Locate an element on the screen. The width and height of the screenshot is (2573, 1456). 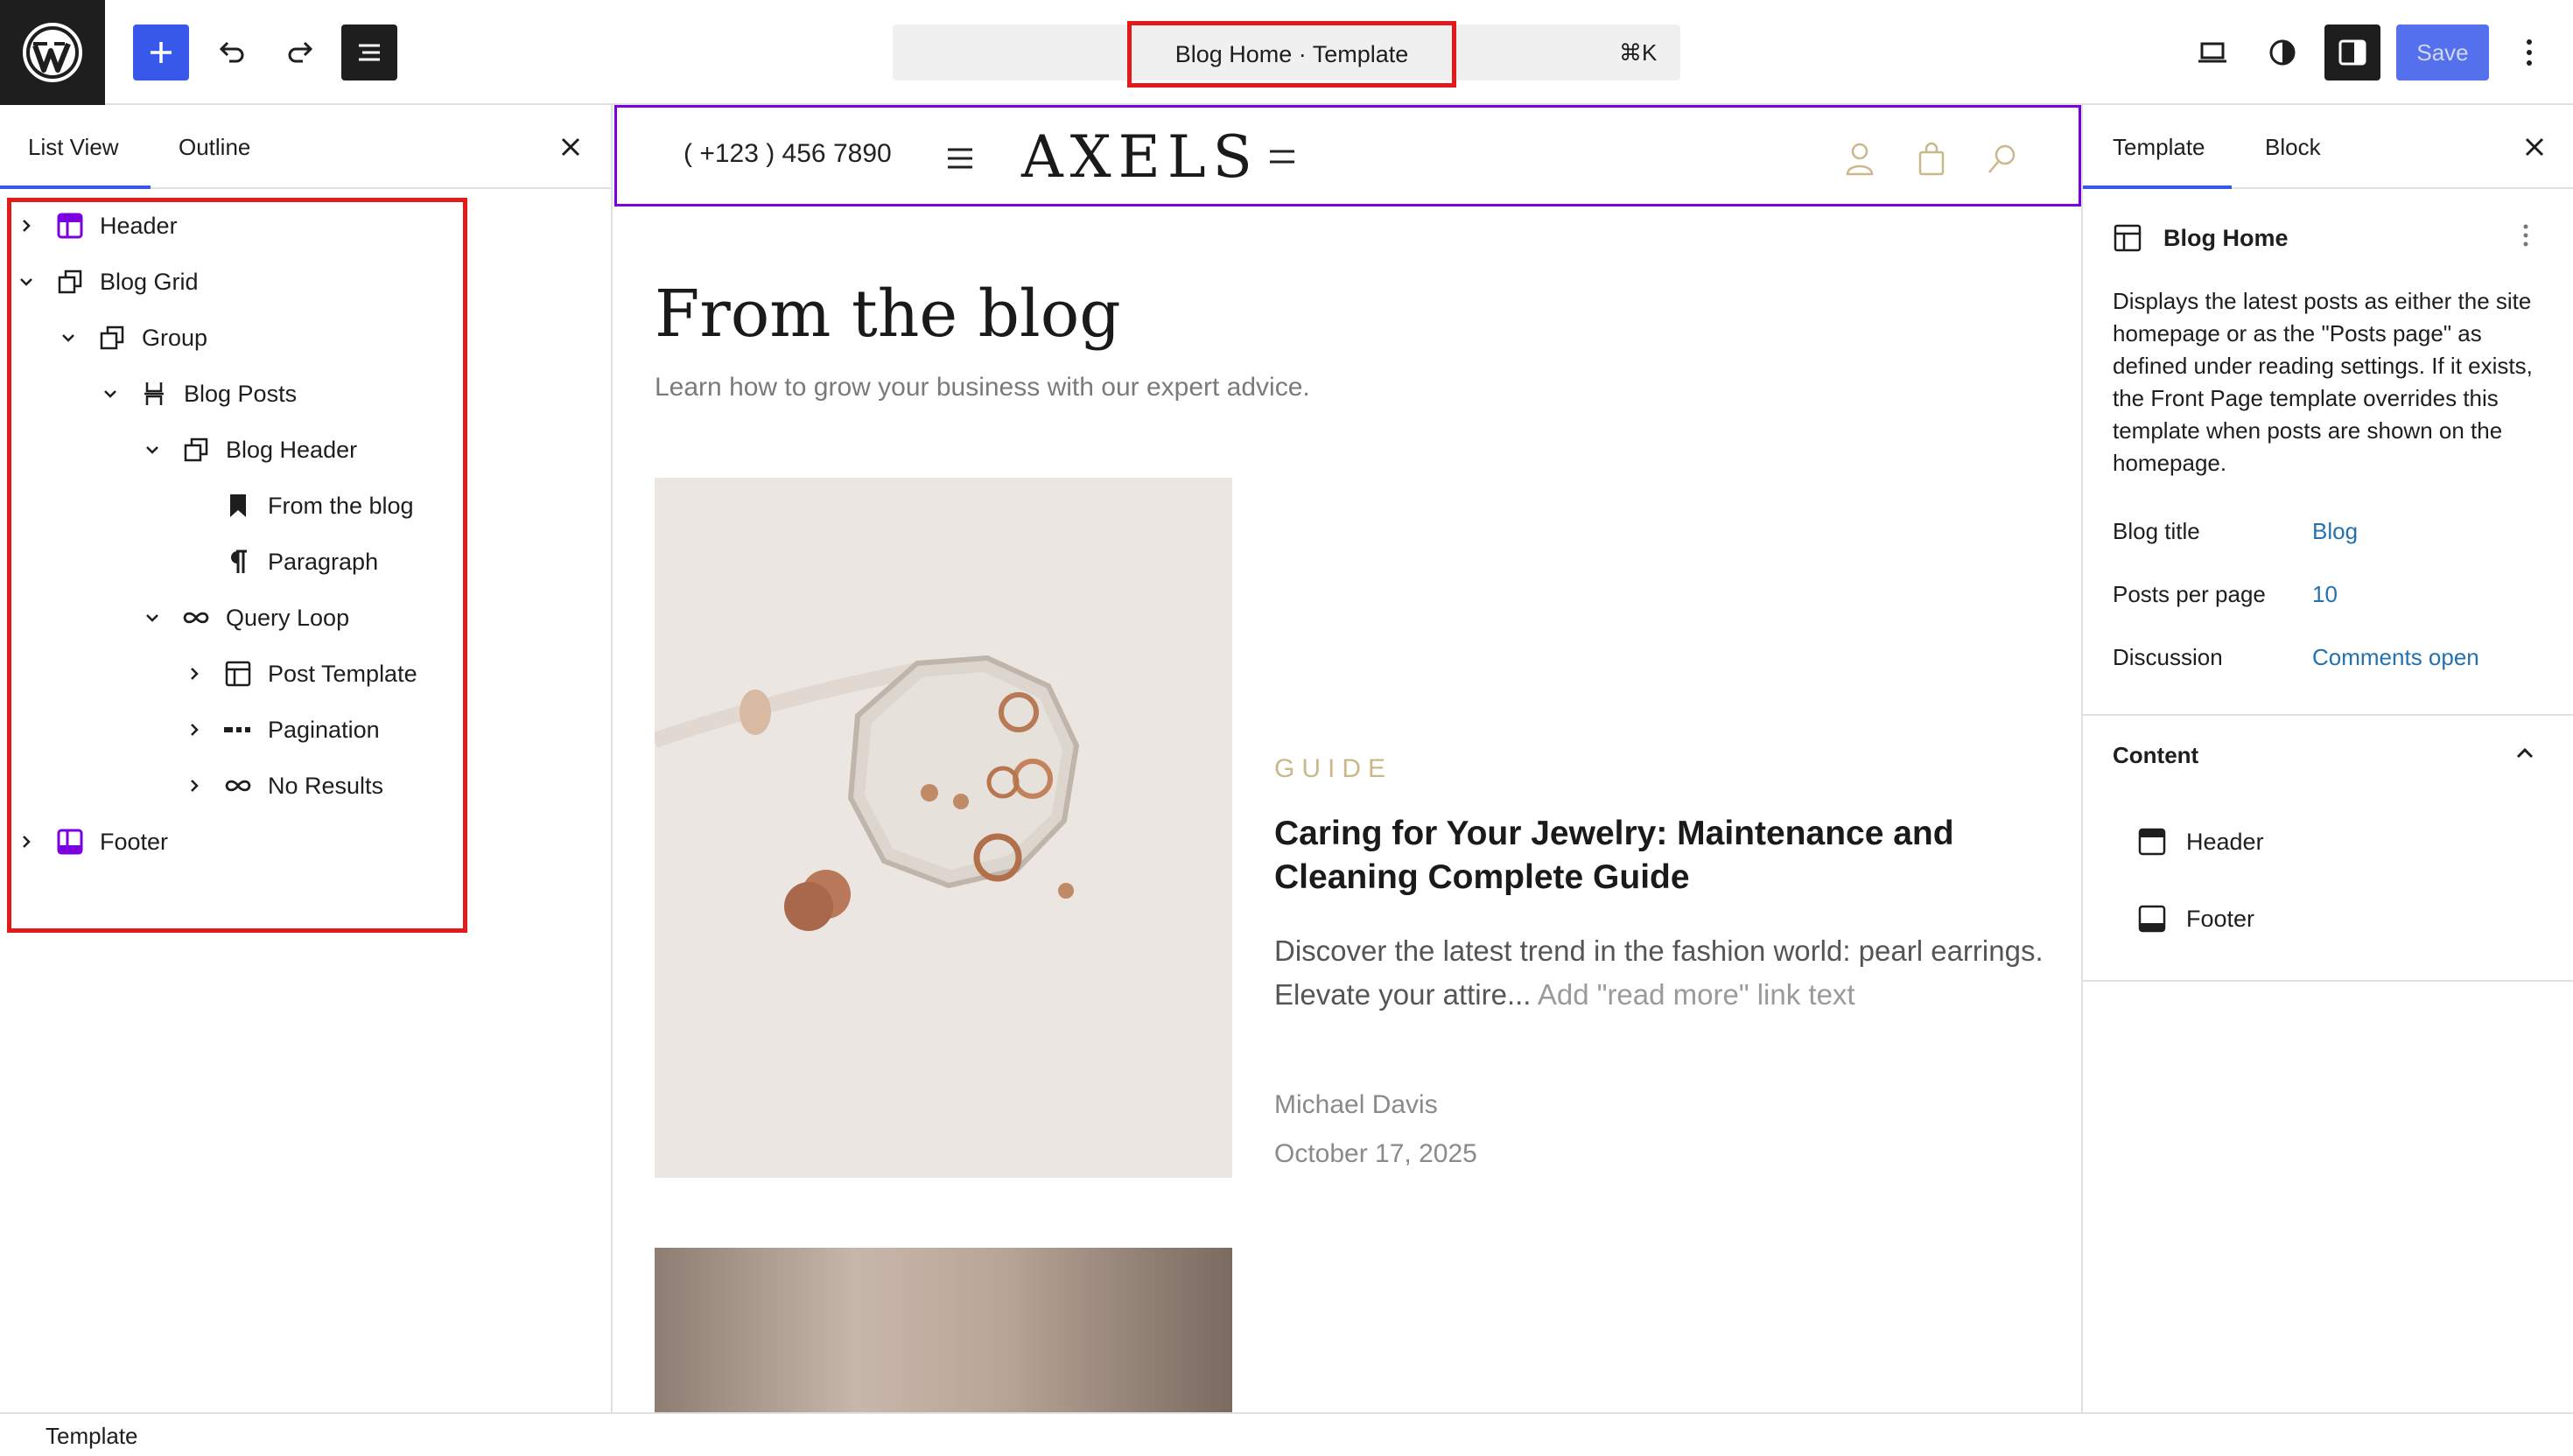
list-item-blog-grid: Blog Grid is located at coordinates (105, 282).